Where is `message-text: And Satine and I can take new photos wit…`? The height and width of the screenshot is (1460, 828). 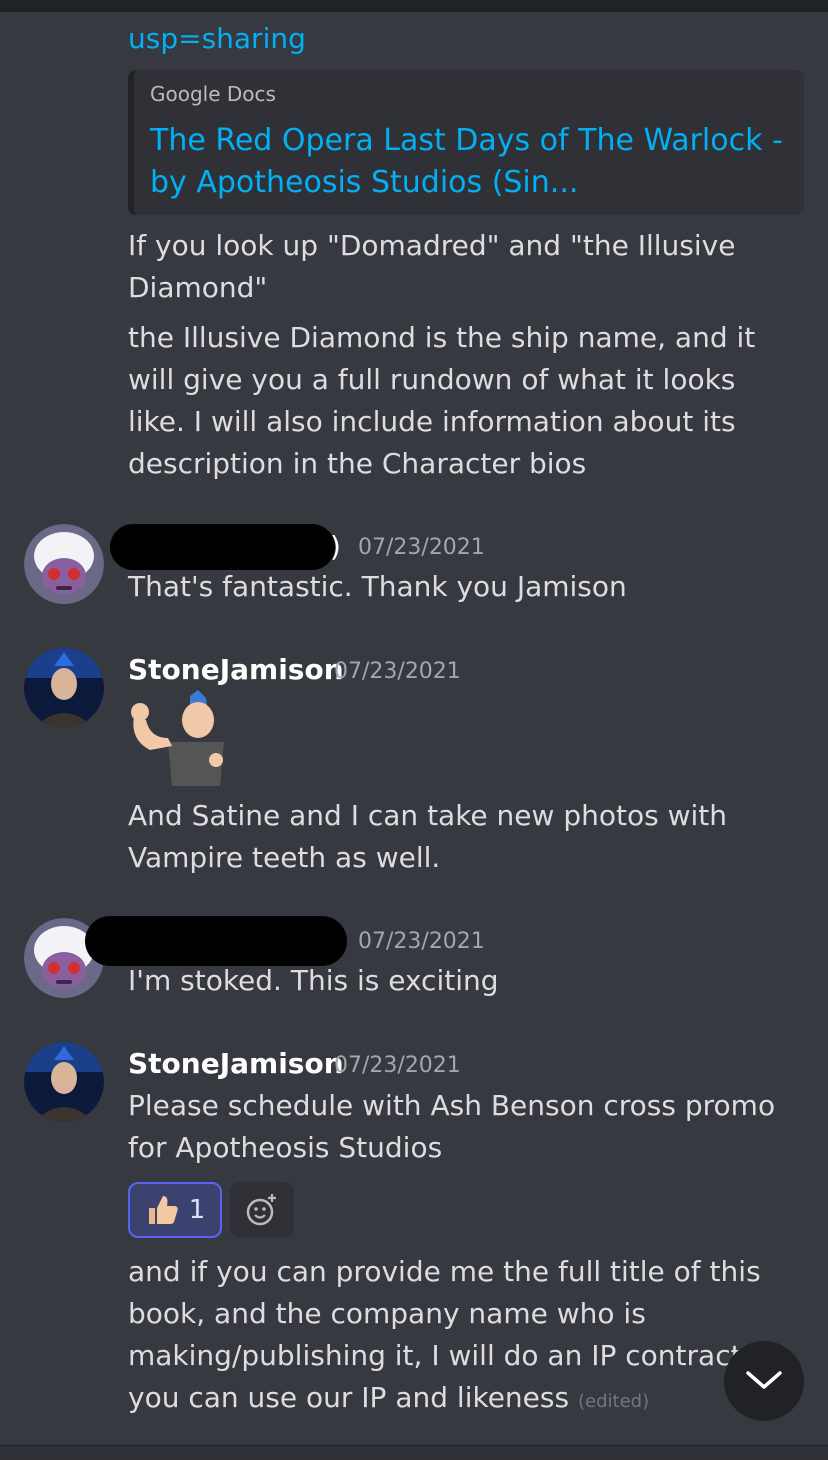
message-text: And Satine and I can take new photos wit… is located at coordinates (427, 836).